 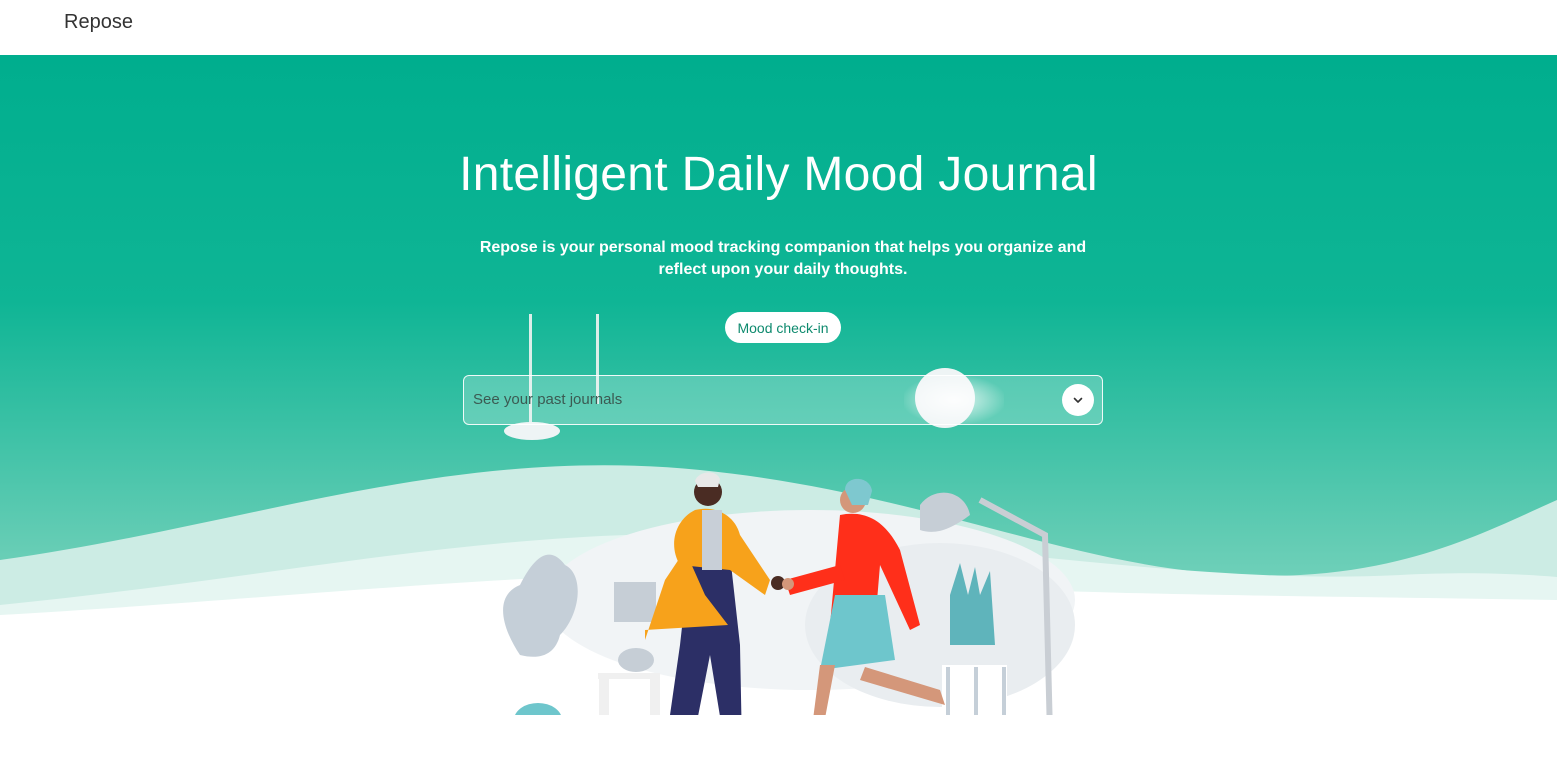 I want to click on past-journals-placeholder: See your past journals, so click(x=548, y=399).